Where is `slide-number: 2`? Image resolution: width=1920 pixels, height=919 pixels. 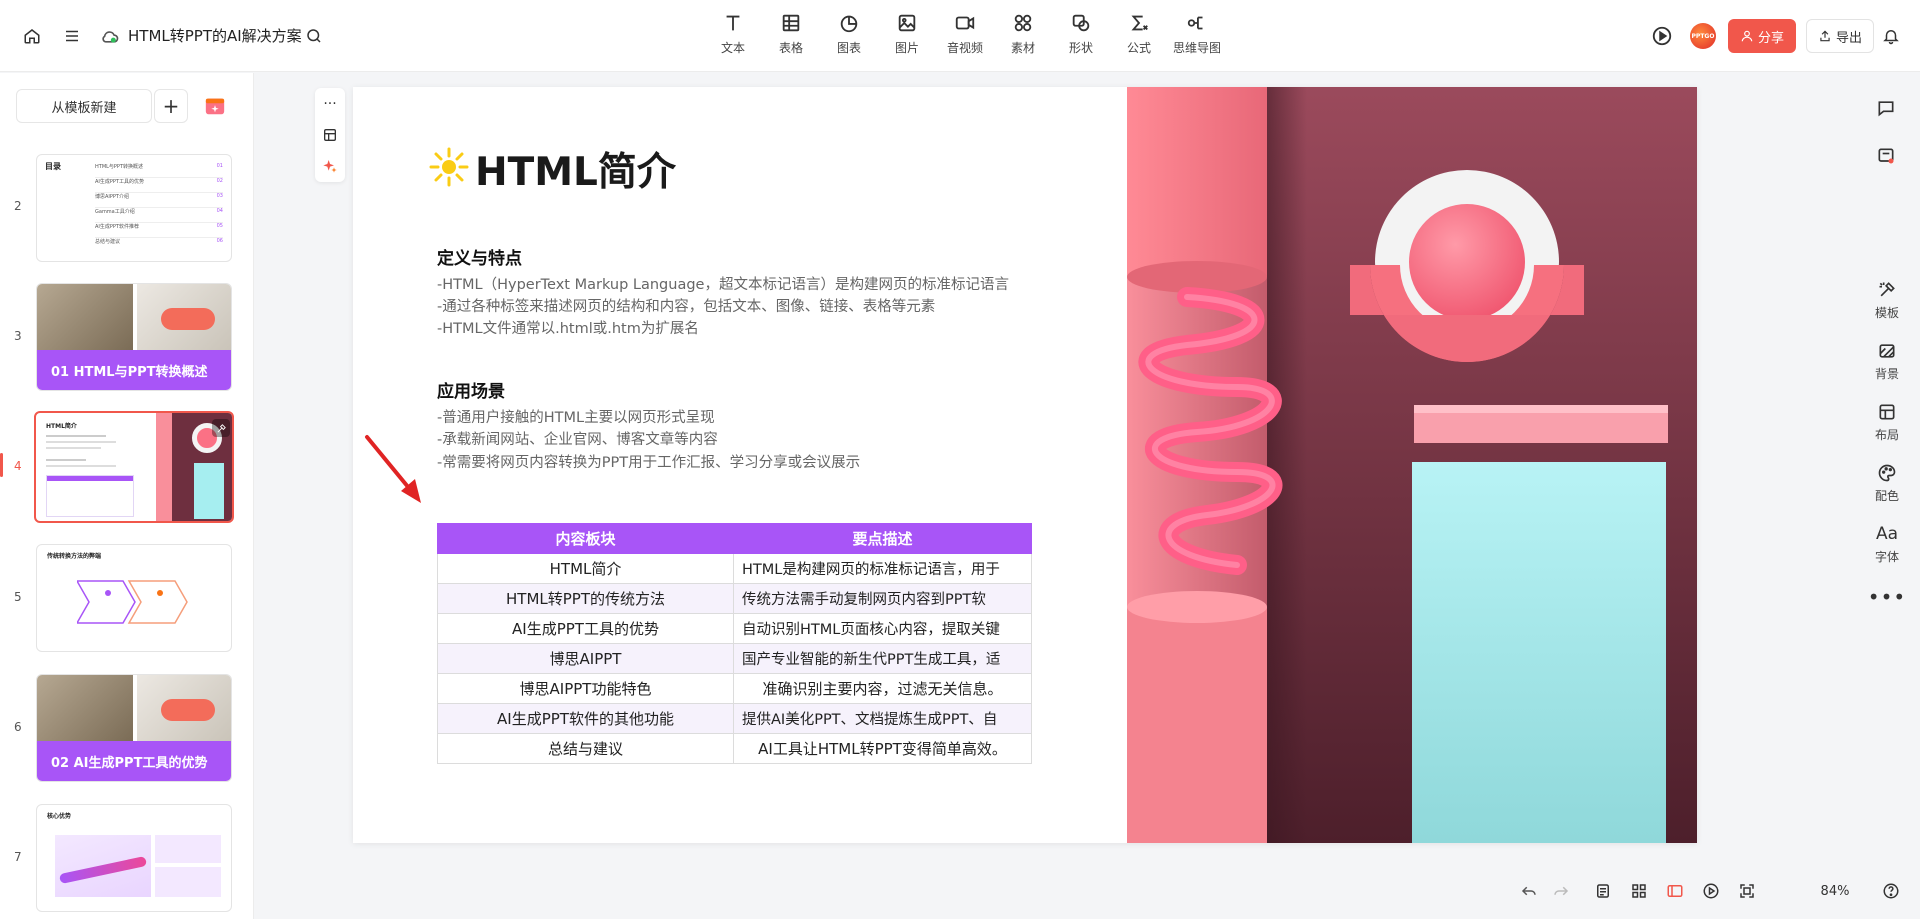
slide-number: 2 is located at coordinates (18, 206).